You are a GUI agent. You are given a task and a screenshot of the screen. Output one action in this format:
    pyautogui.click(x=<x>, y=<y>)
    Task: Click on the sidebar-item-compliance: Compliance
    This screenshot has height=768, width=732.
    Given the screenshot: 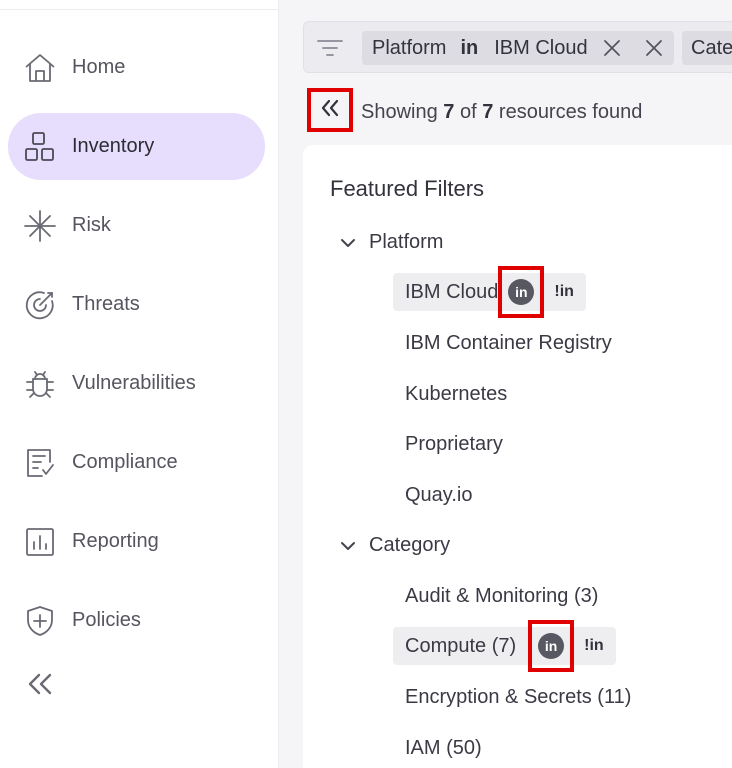 What is the action you would take?
    pyautogui.click(x=136, y=462)
    